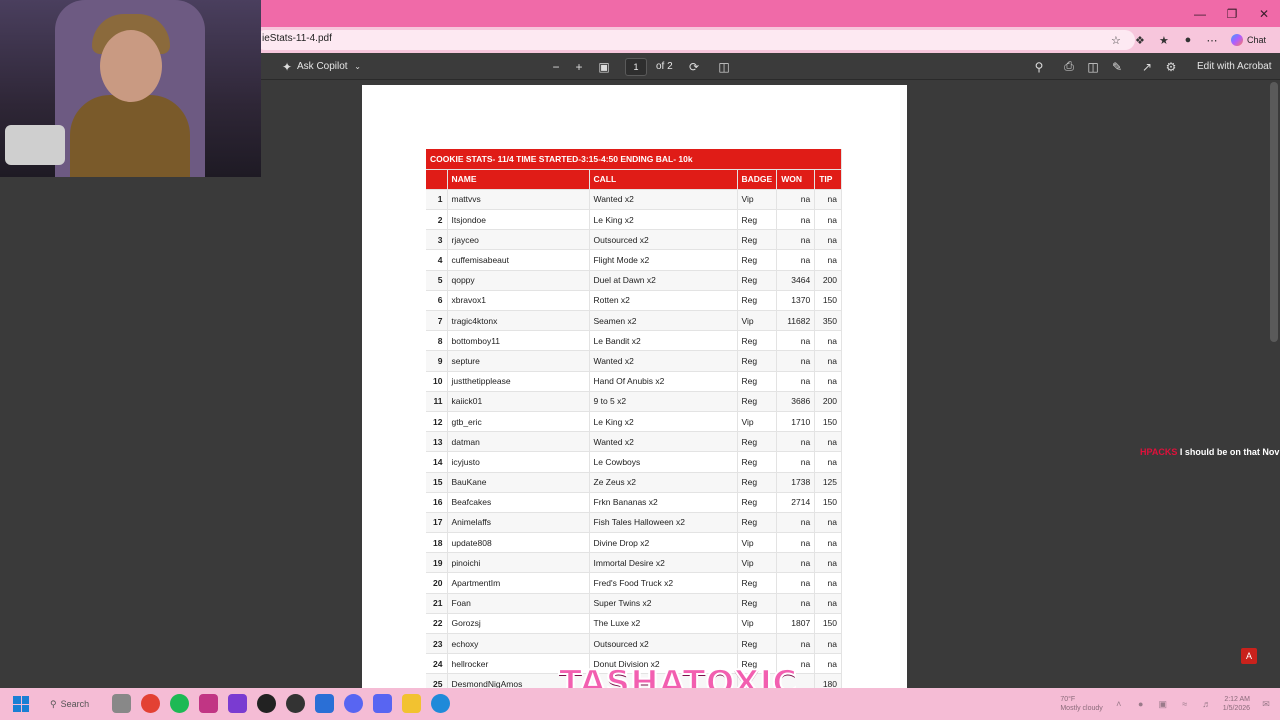 The width and height of the screenshot is (1280, 720). Describe the element at coordinates (1117, 67) in the screenshot. I see `draw-icon: ✎` at that location.